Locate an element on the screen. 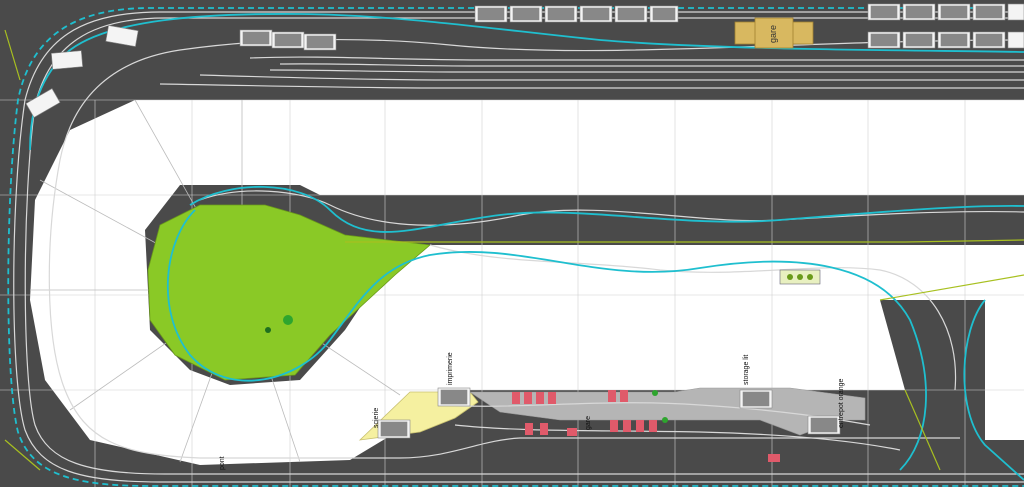 The height and width of the screenshot is (487, 1024). storage-label: storage lit is located at coordinates (746, 370).